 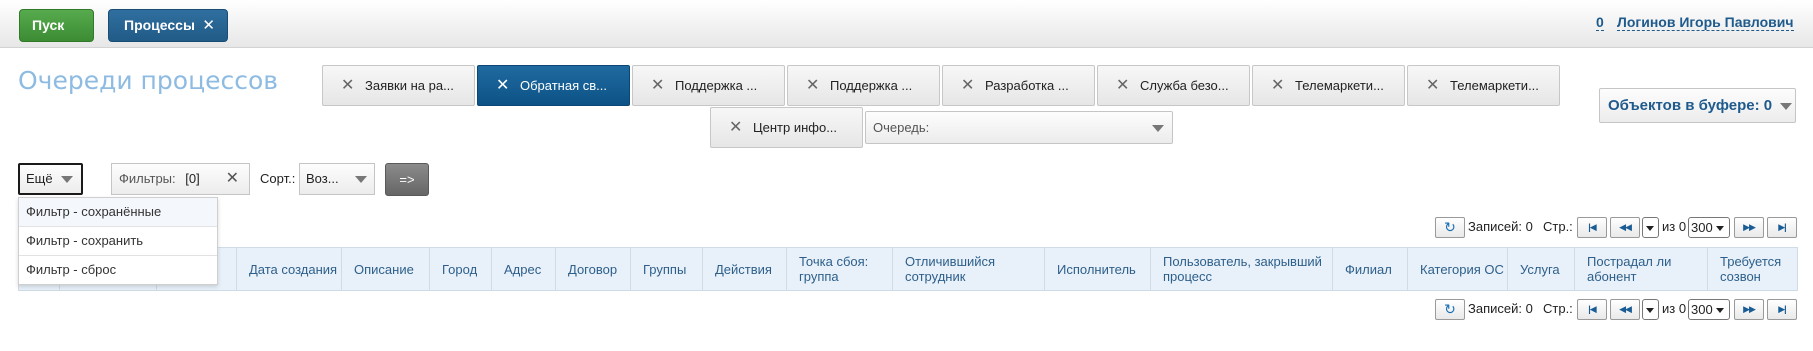 What do you see at coordinates (523, 269) in the screenshot?
I see `column-header-address: Адрес` at bounding box center [523, 269].